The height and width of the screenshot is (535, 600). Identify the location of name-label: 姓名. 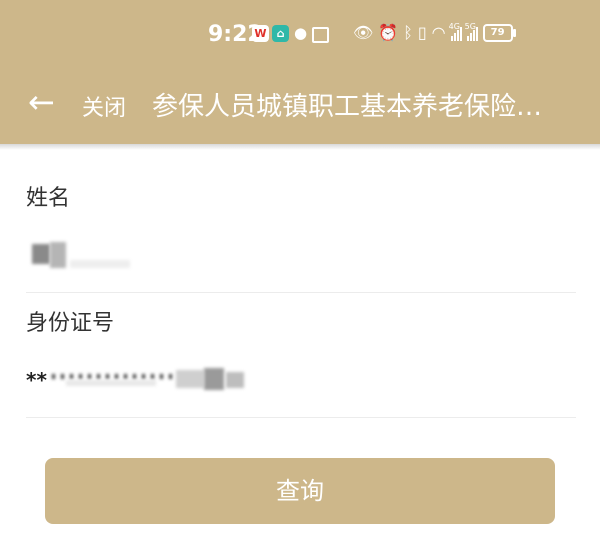
(48, 198).